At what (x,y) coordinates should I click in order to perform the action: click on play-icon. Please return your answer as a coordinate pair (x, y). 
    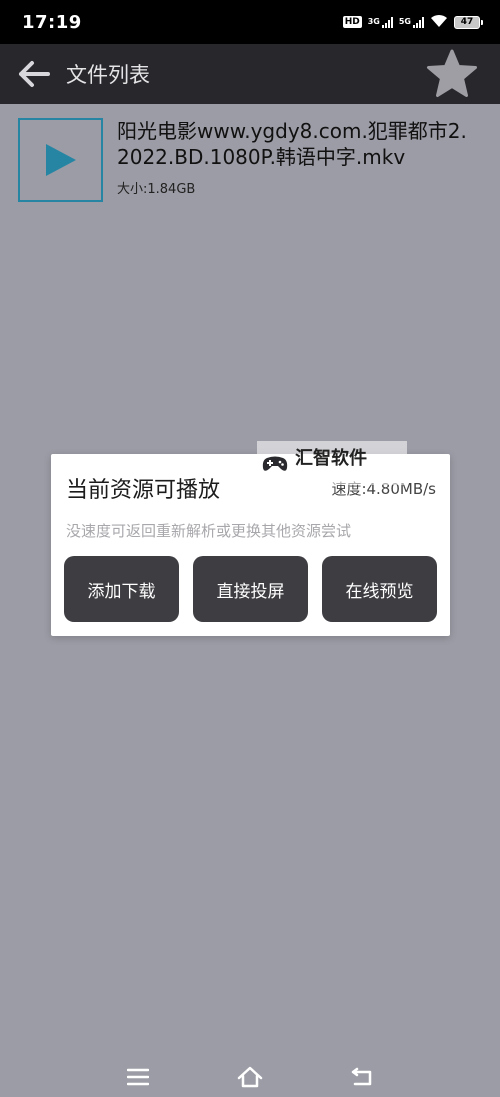
    Looking at the image, I should click on (60, 160).